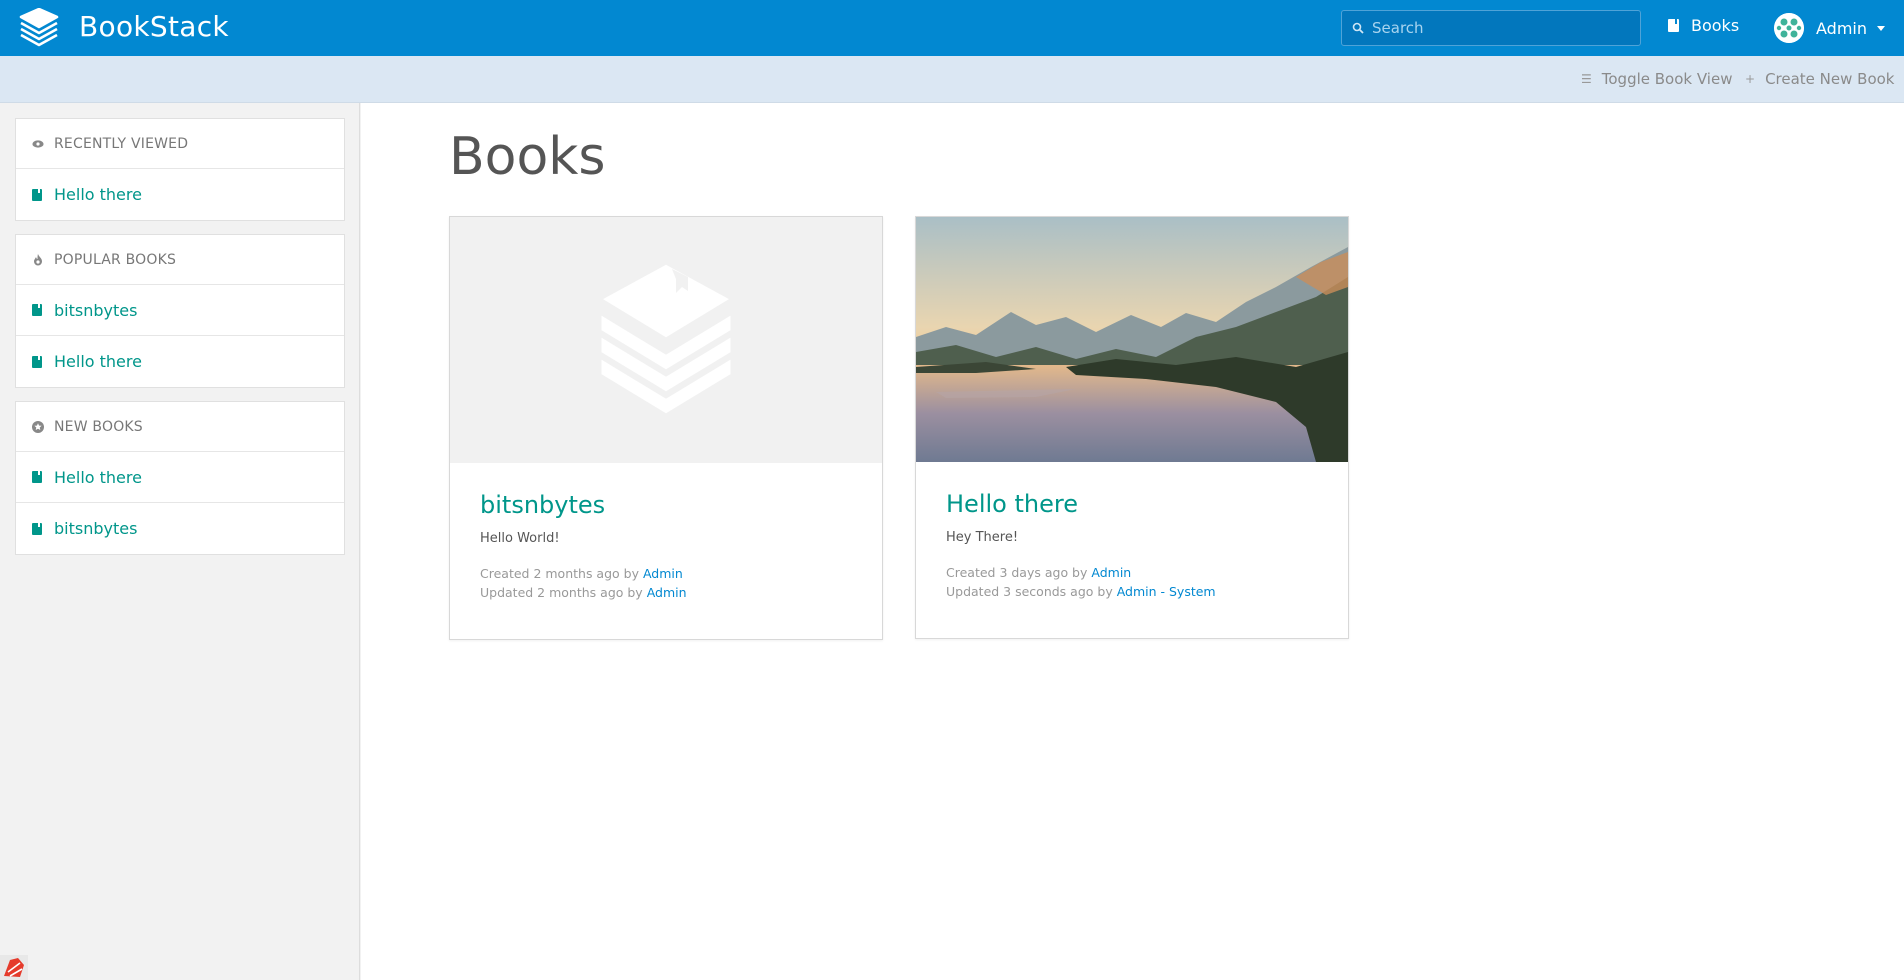 The width and height of the screenshot is (1904, 980). What do you see at coordinates (666, 505) in the screenshot?
I see `book-title-link: bitsnbytes` at bounding box center [666, 505].